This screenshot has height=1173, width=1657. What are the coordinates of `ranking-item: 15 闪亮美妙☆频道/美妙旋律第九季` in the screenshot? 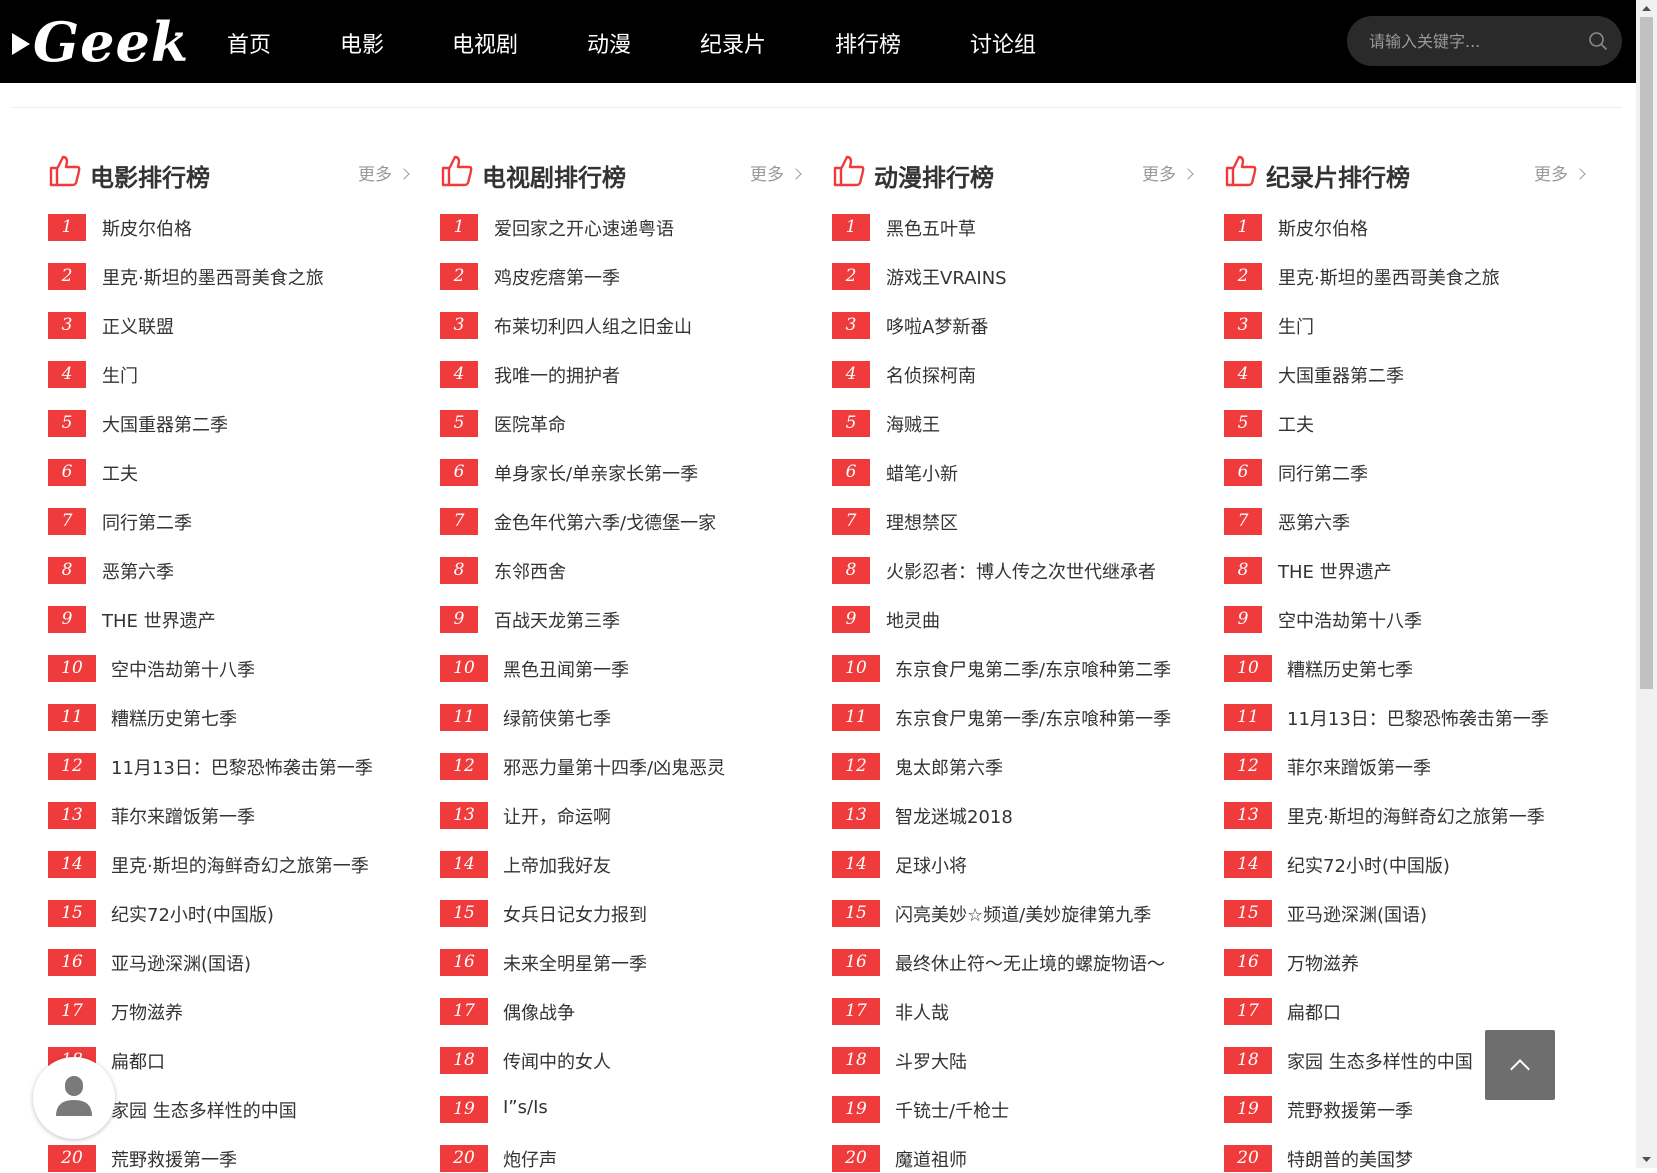 It's located at (1012, 914).